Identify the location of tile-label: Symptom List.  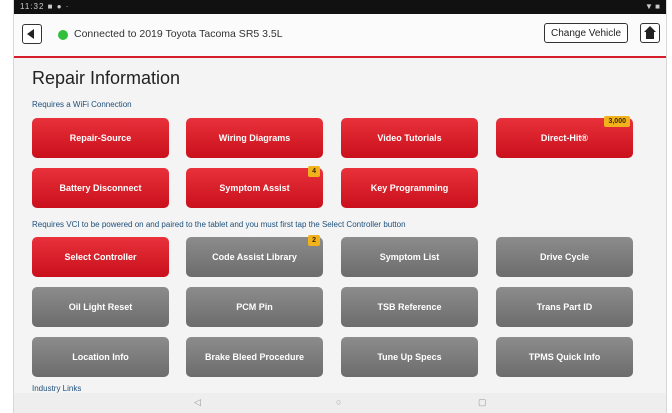
(409, 257).